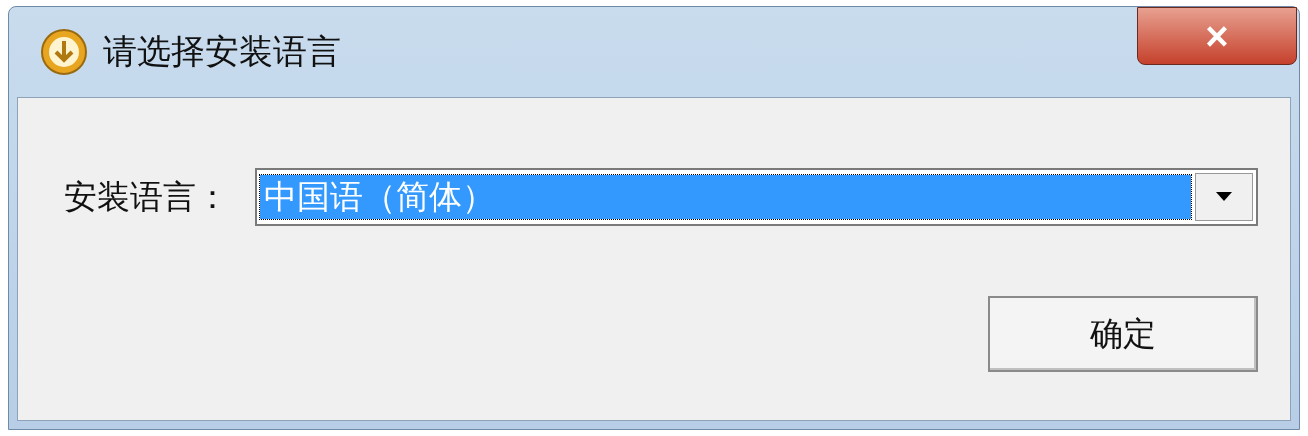  I want to click on download-icon, so click(64, 52).